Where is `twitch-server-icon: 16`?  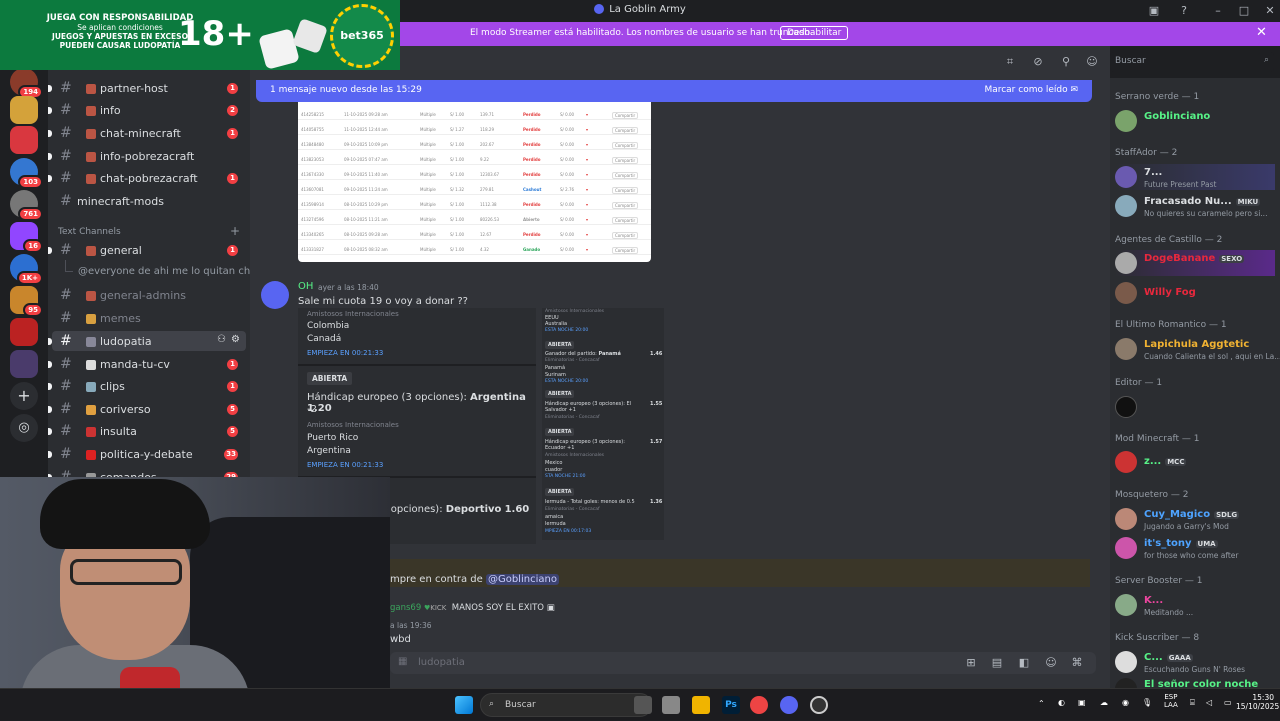
twitch-server-icon: 16 is located at coordinates (26, 237).